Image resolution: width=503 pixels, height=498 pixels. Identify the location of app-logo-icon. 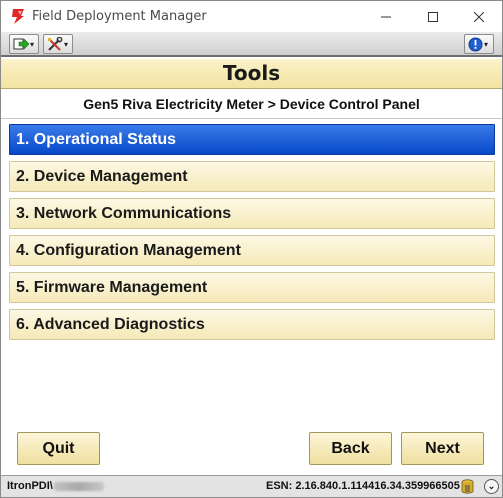
(18, 16).